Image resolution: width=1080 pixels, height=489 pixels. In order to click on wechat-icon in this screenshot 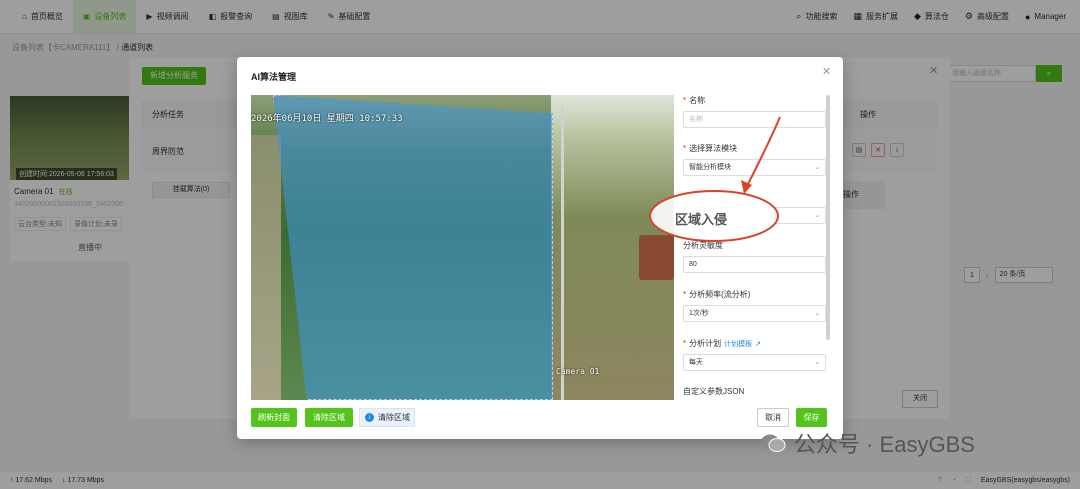, I will do `click(773, 443)`.